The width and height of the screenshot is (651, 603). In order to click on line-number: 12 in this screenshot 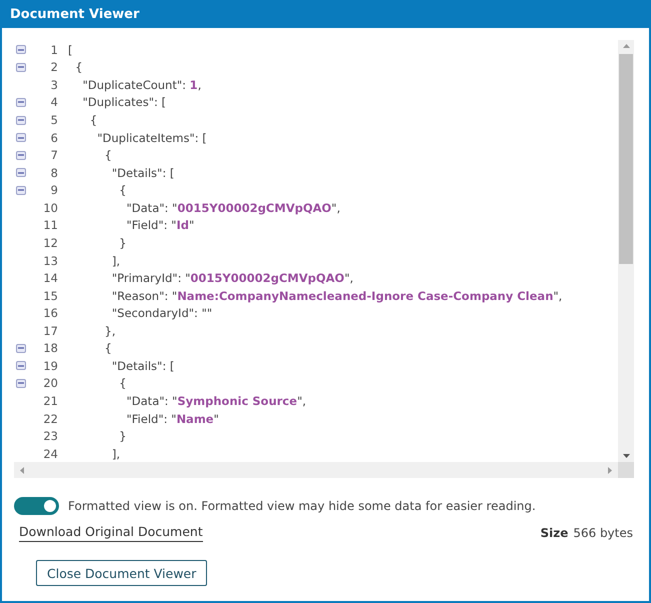, I will do `click(50, 243)`.